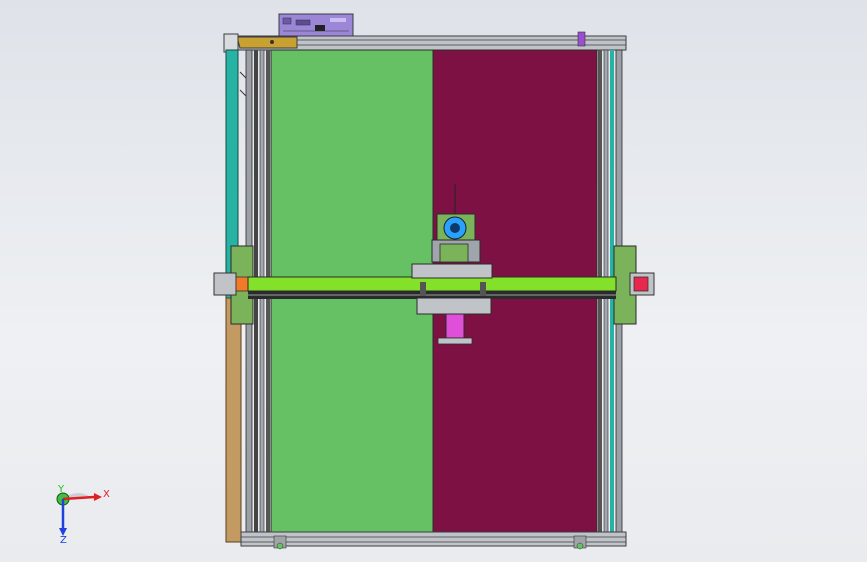  Describe the element at coordinates (61, 489) in the screenshot. I see `y-axis-label: Y` at that location.